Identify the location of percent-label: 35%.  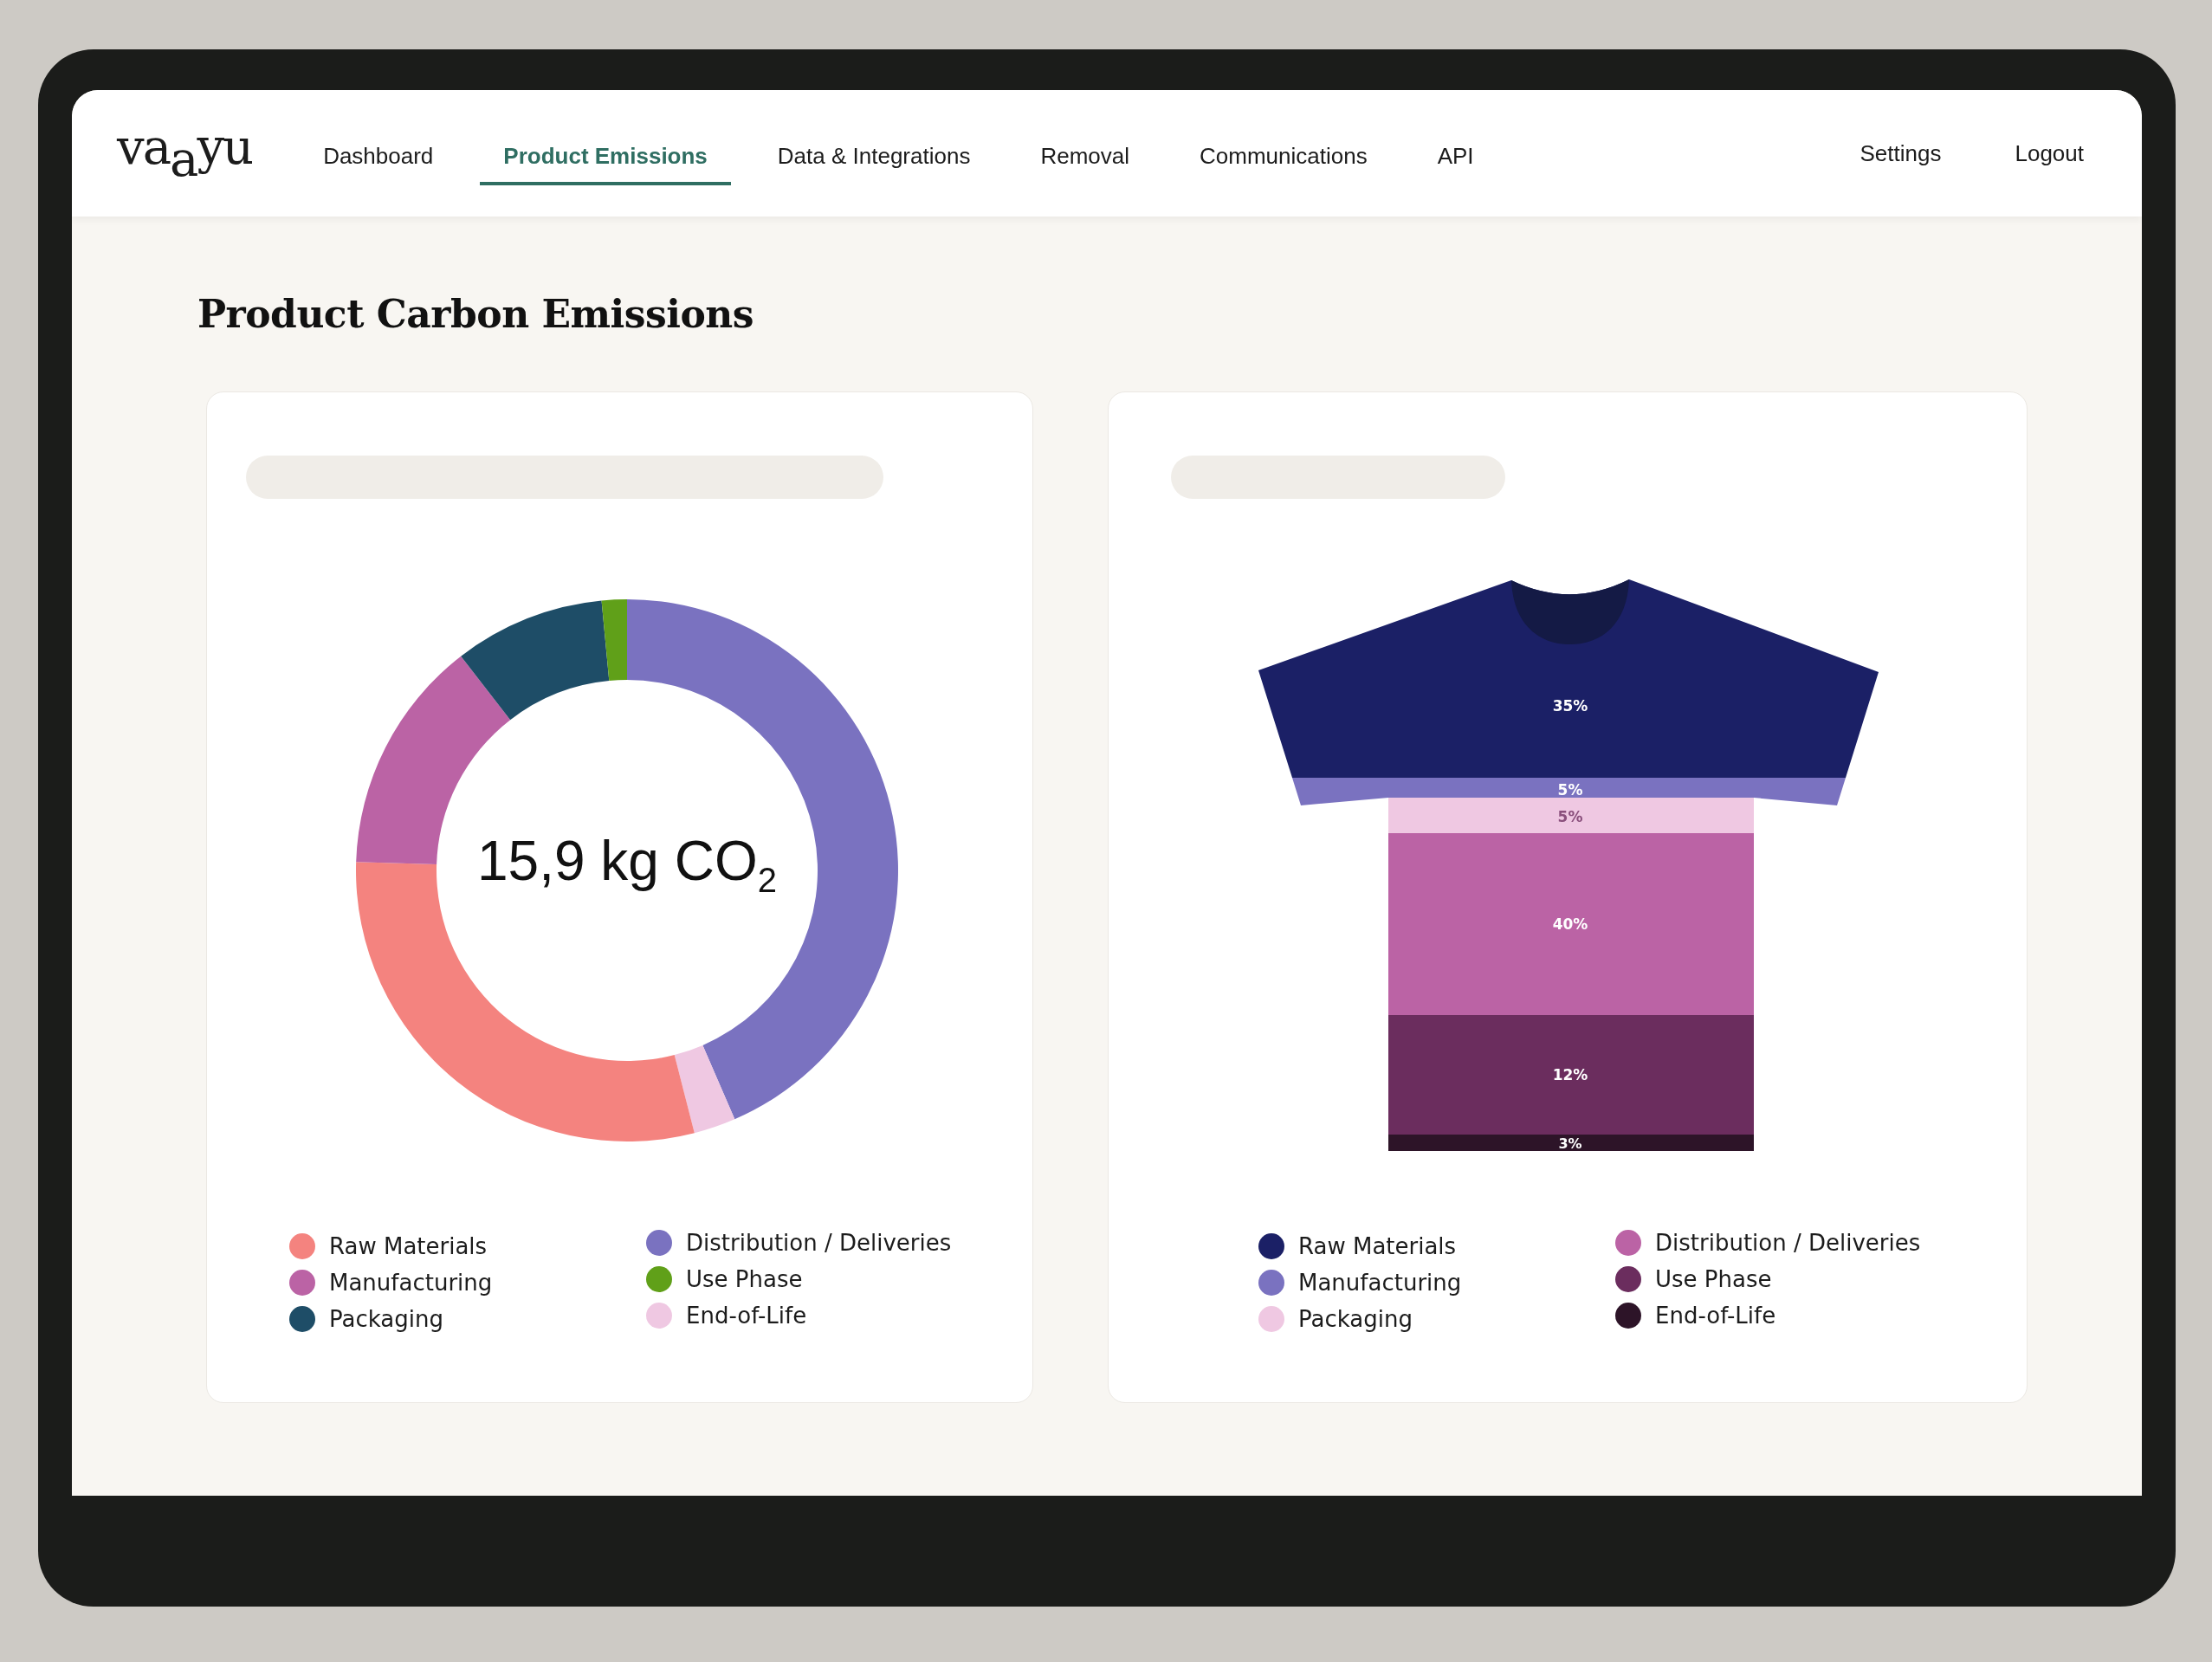
(1570, 706).